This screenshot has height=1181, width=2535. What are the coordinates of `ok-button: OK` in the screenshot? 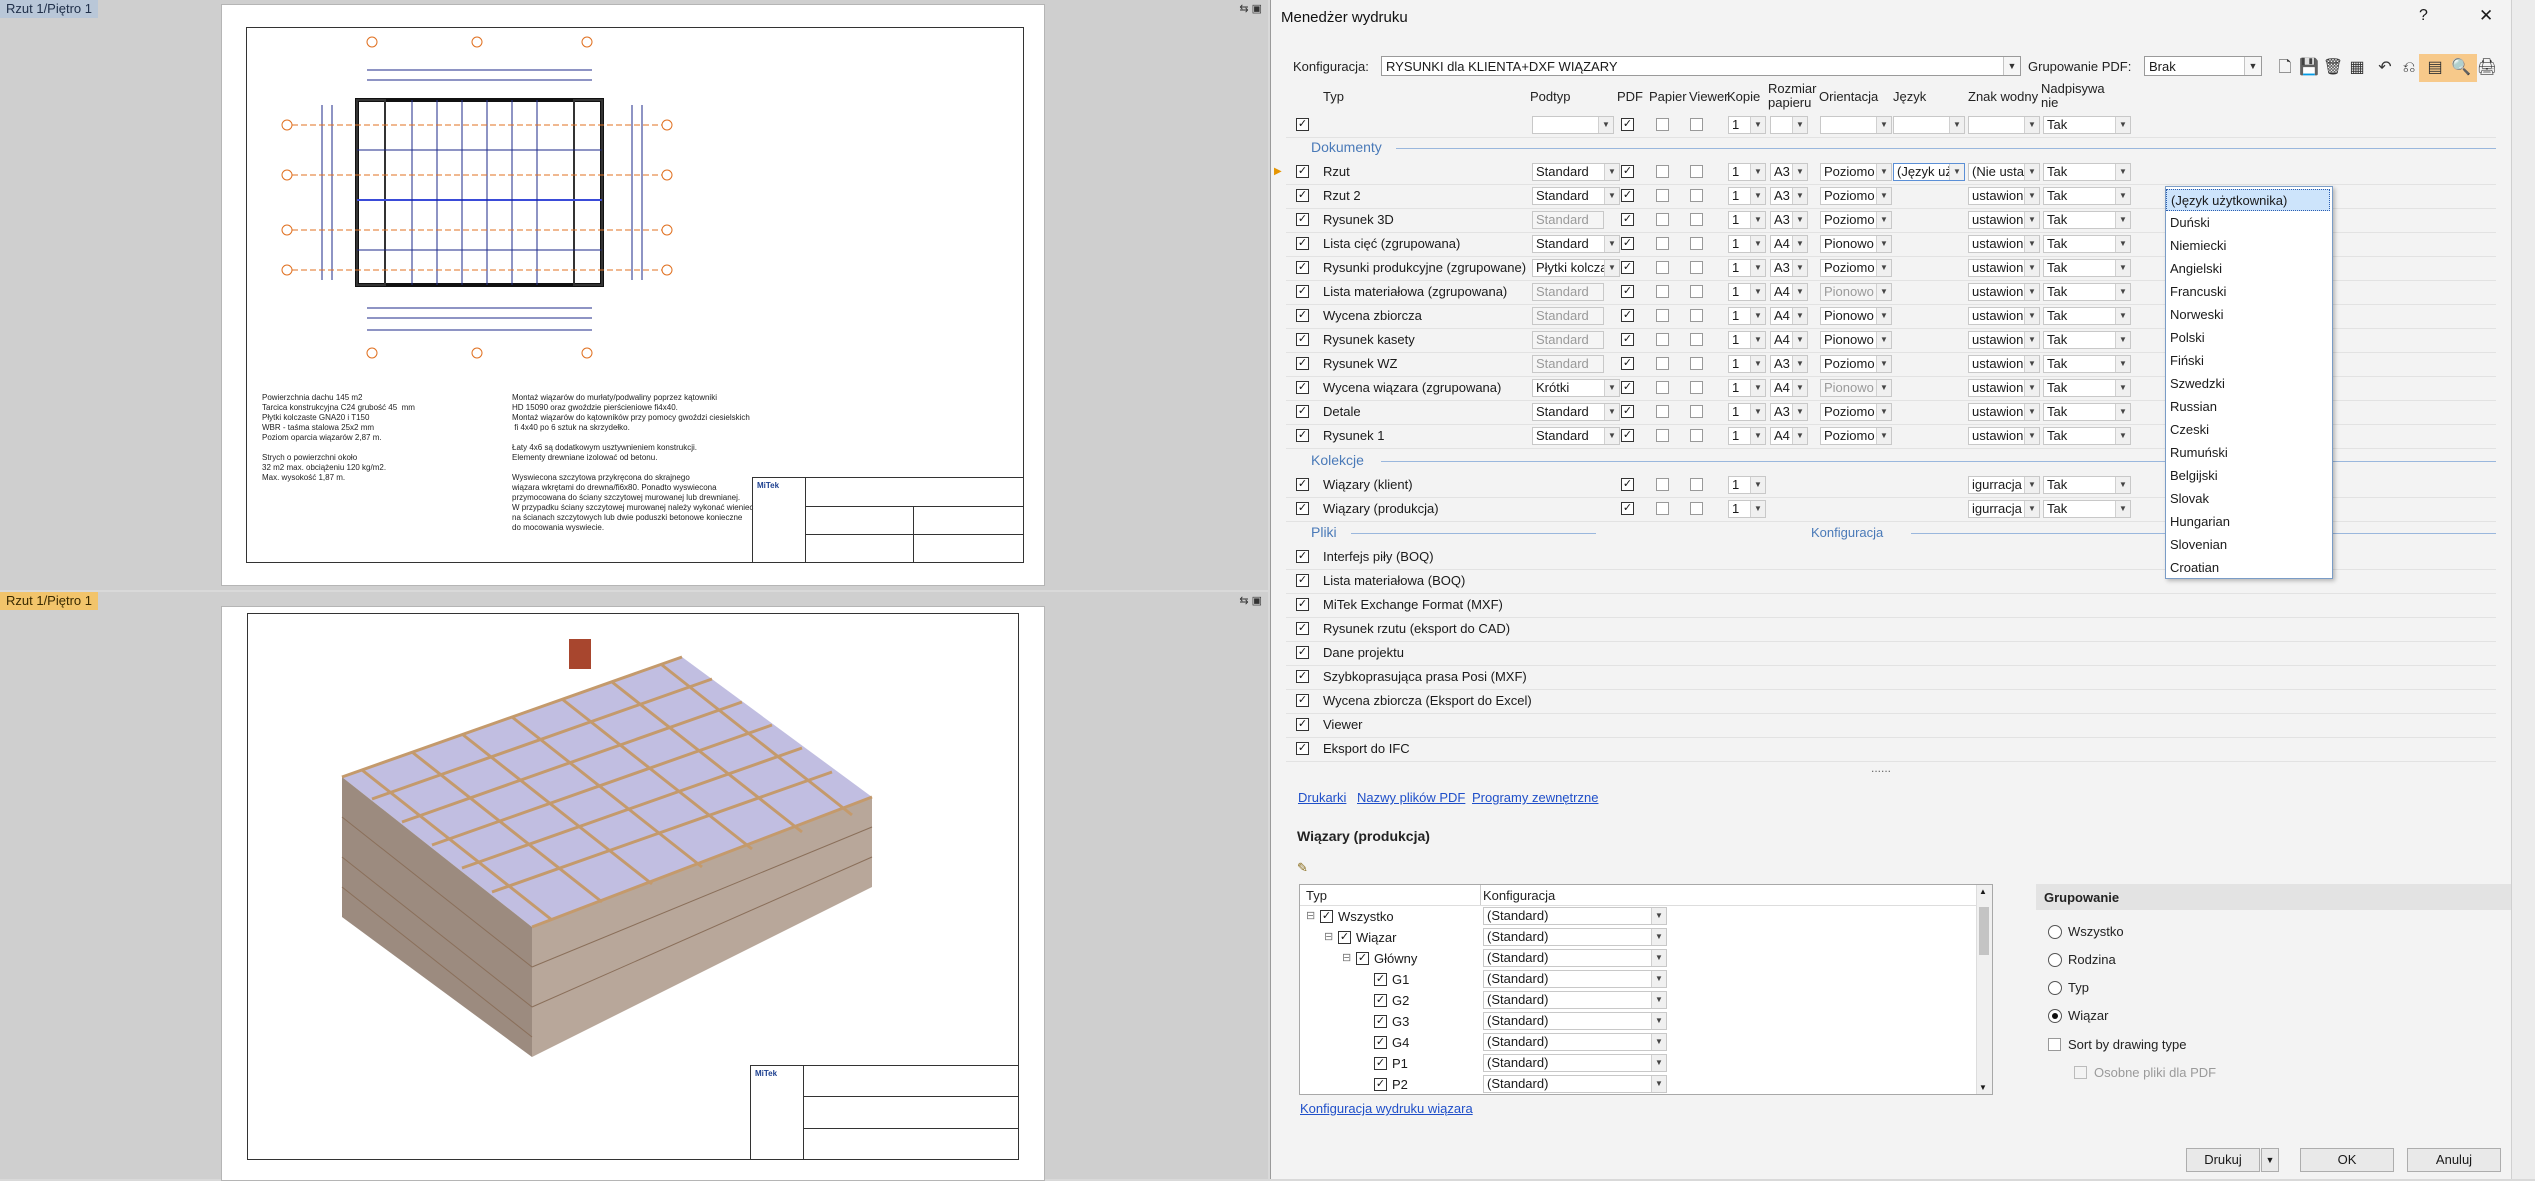 It's located at (2347, 1160).